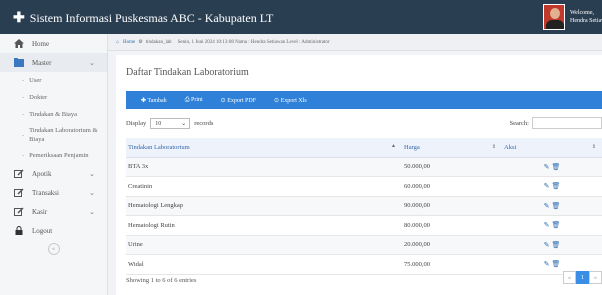 The width and height of the screenshot is (602, 295). I want to click on column-header-harga: Harga ⇕, so click(452, 148).